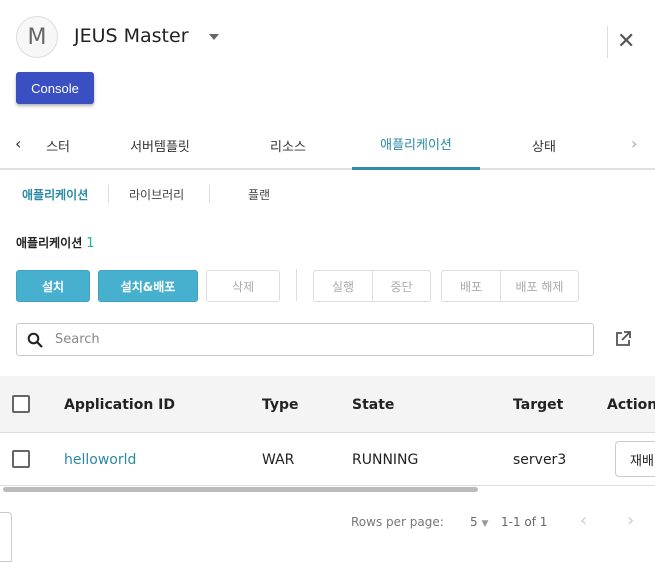  I want to click on app-count: 1, so click(90, 243).